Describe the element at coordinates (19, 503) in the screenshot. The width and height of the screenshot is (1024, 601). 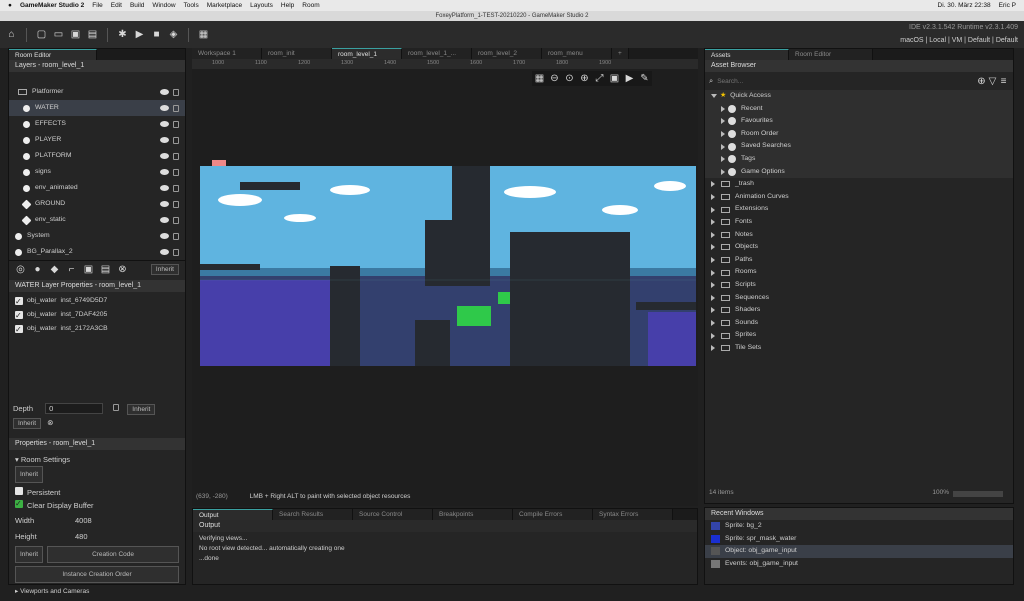
I see `clear-display-checkbox` at that location.